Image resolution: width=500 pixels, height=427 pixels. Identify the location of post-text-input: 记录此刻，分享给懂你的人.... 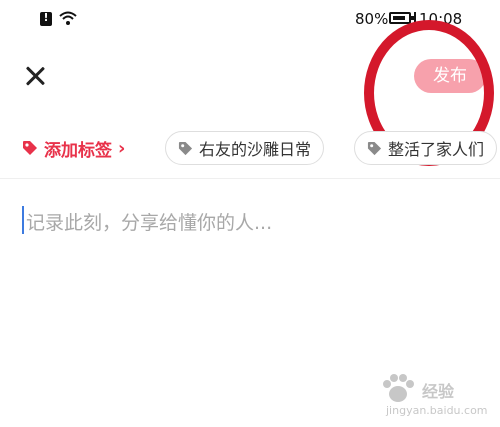
(252, 224).